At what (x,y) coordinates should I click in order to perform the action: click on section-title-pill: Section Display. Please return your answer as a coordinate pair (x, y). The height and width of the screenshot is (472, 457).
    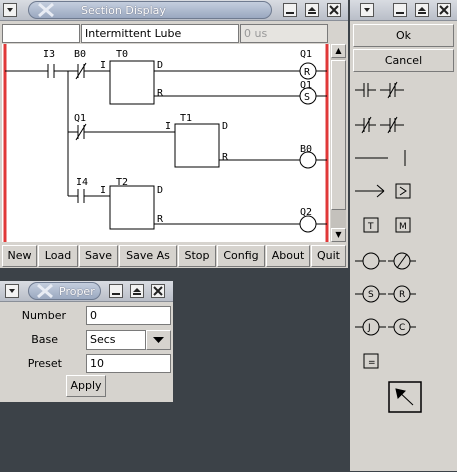
    Looking at the image, I should click on (150, 10).